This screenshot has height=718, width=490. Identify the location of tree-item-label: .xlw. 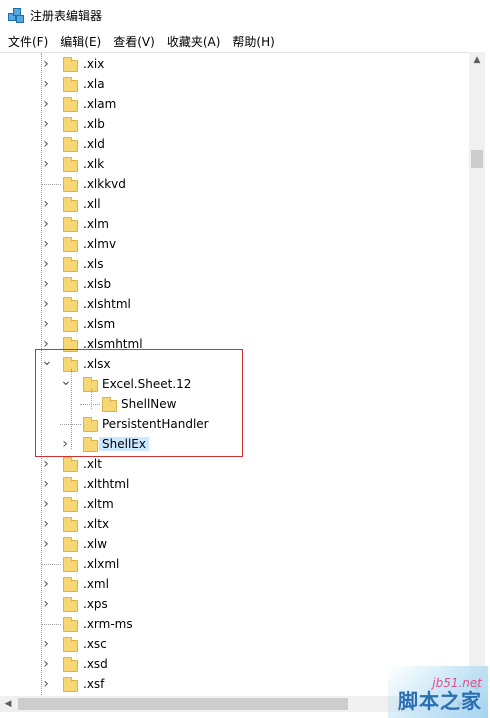
(95, 544).